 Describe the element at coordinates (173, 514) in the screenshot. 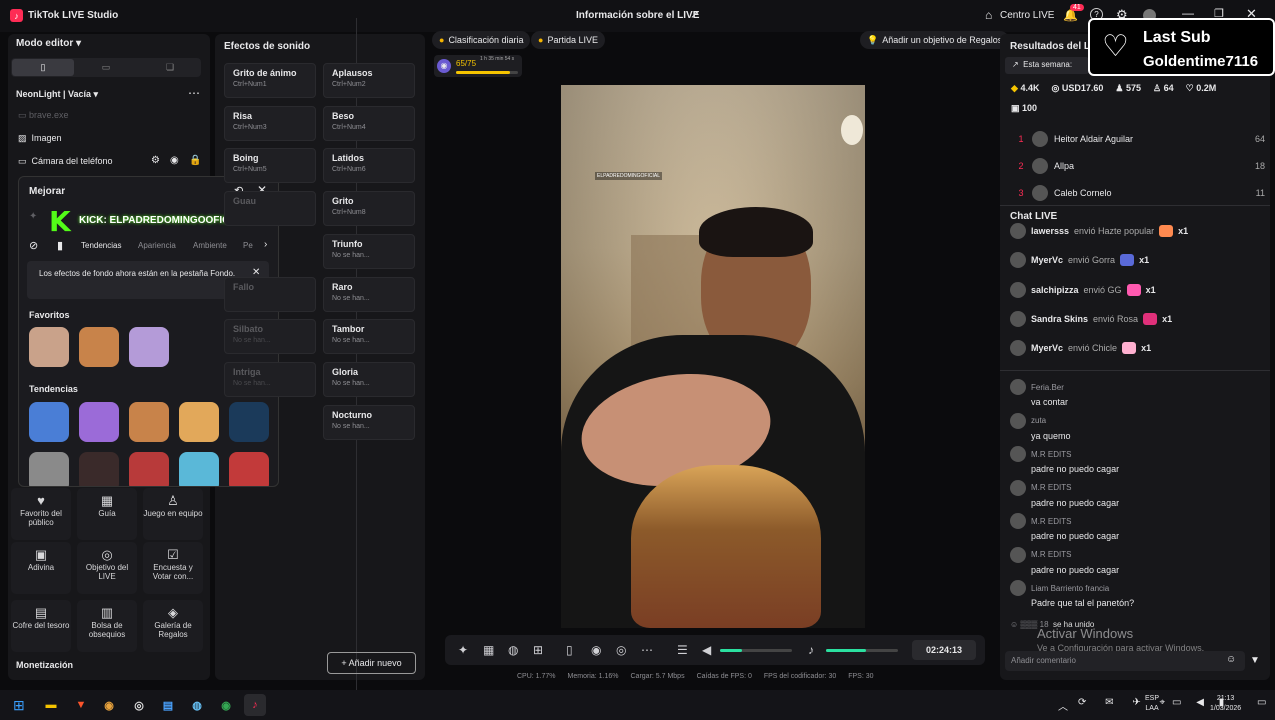

I see `tool-team: ♙ Juego en equipo` at that location.